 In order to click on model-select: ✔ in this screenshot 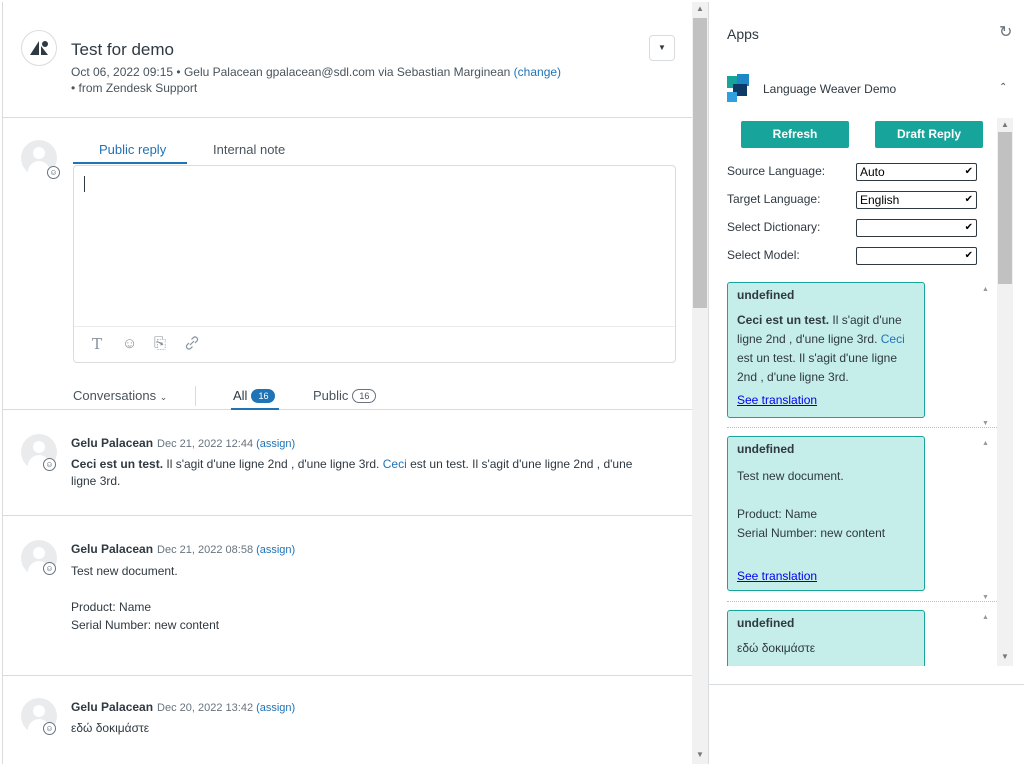, I will do `click(916, 256)`.